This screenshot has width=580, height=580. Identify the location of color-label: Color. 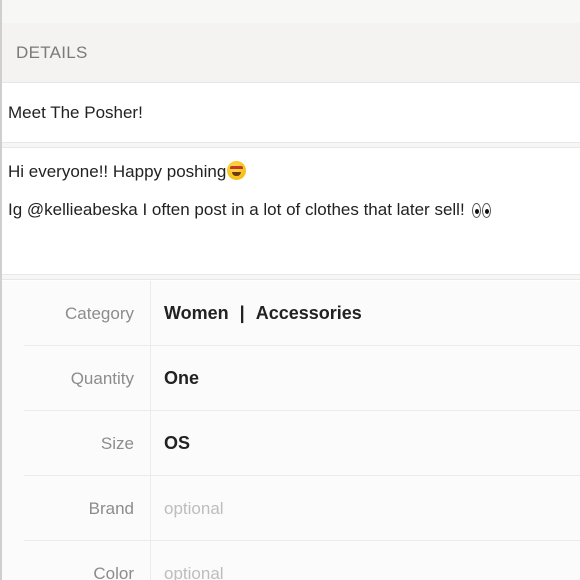
(113, 571).